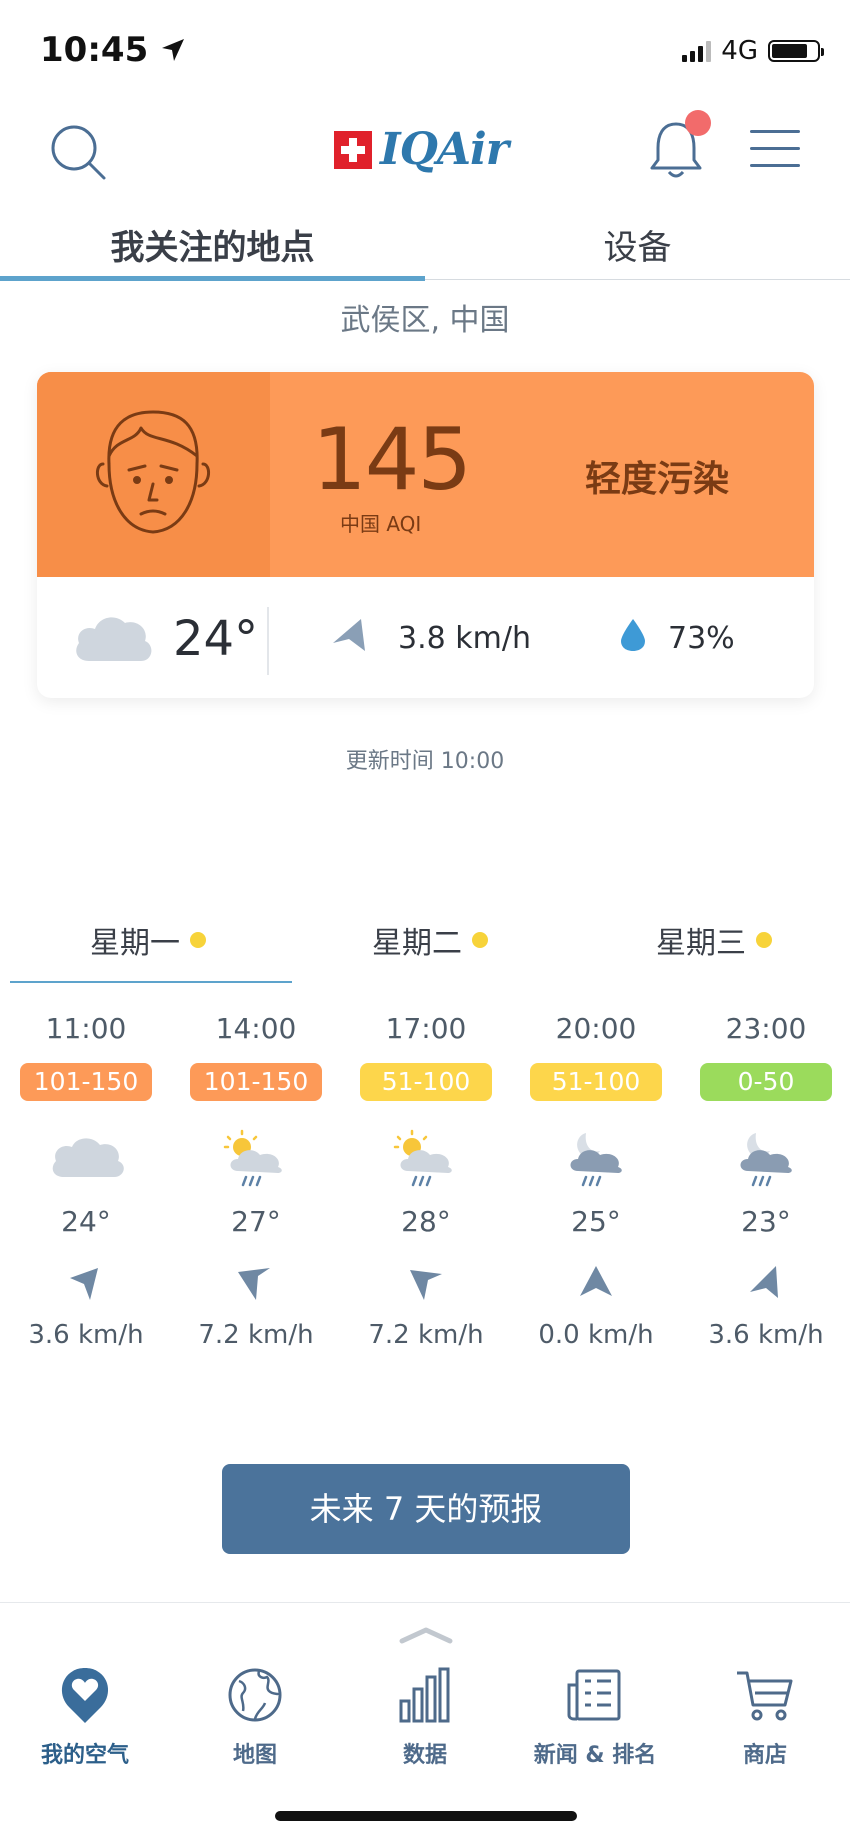  What do you see at coordinates (444, 149) in the screenshot?
I see `logo-text: IQAir` at bounding box center [444, 149].